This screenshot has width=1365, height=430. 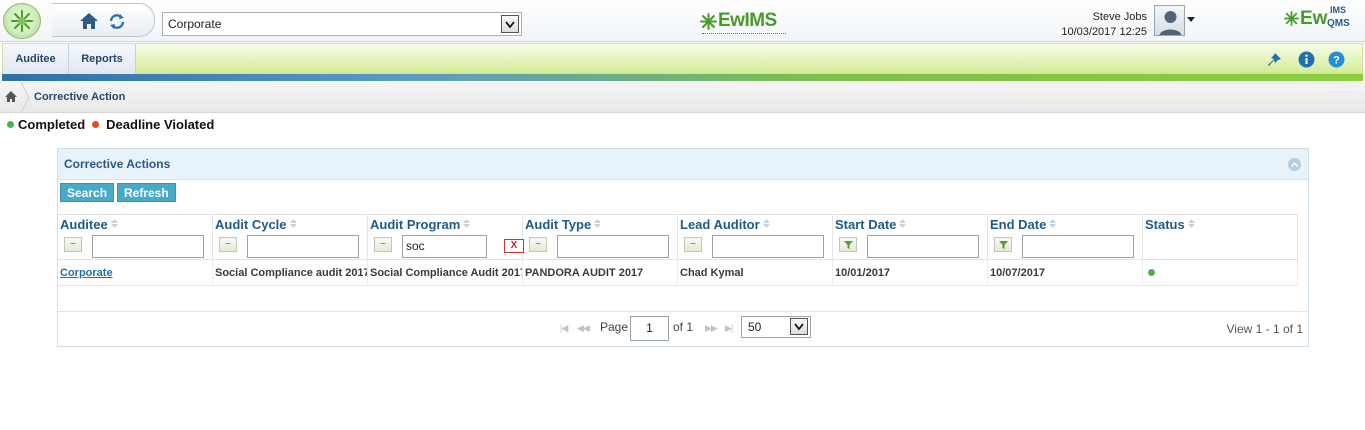 I want to click on page-count-label: of 1, so click(x=683, y=327).